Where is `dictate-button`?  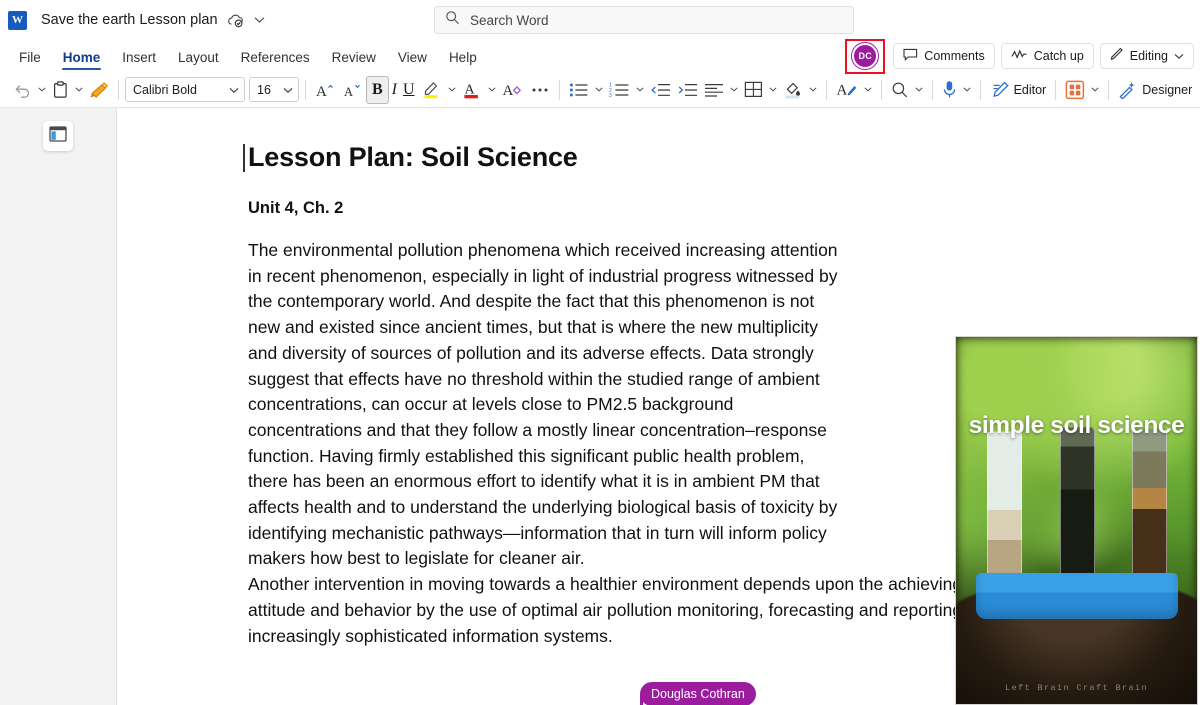 dictate-button is located at coordinates (949, 90).